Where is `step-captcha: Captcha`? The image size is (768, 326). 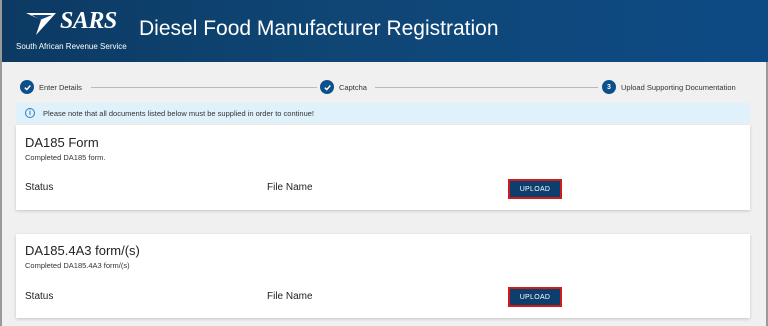
step-captcha: Captcha is located at coordinates (343, 87).